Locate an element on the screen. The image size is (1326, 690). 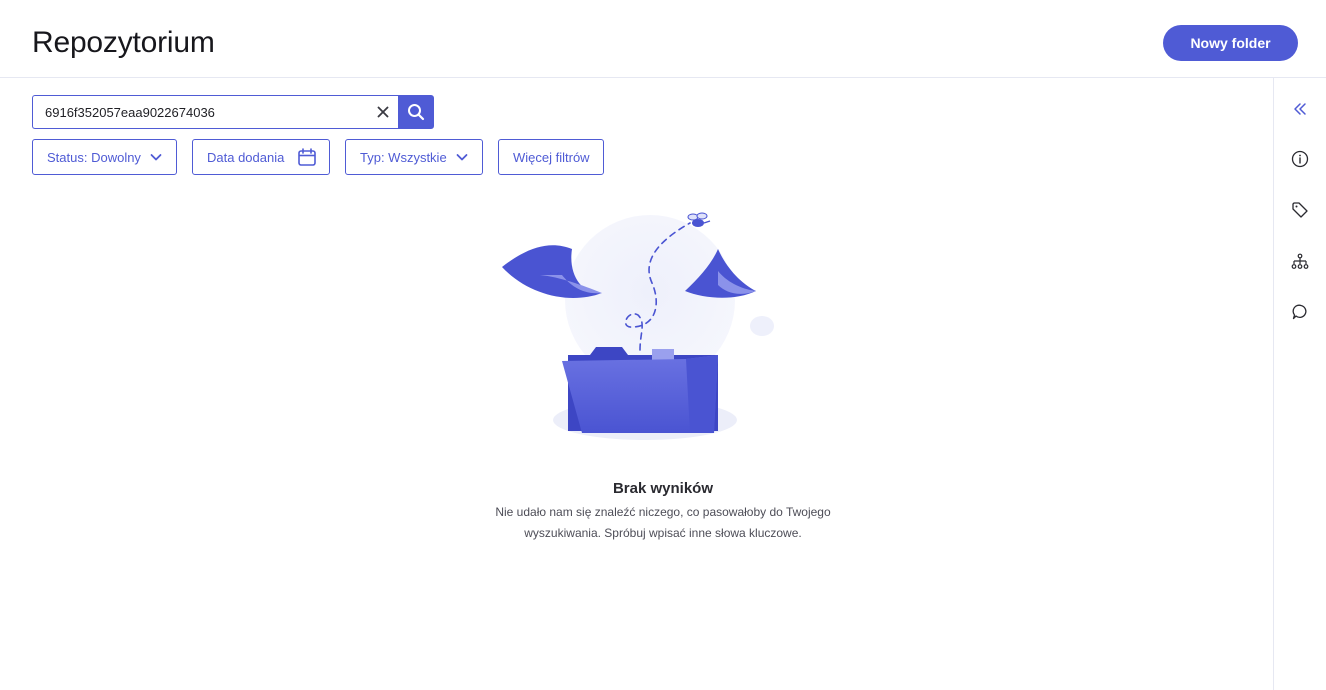
search-box is located at coordinates (215, 112).